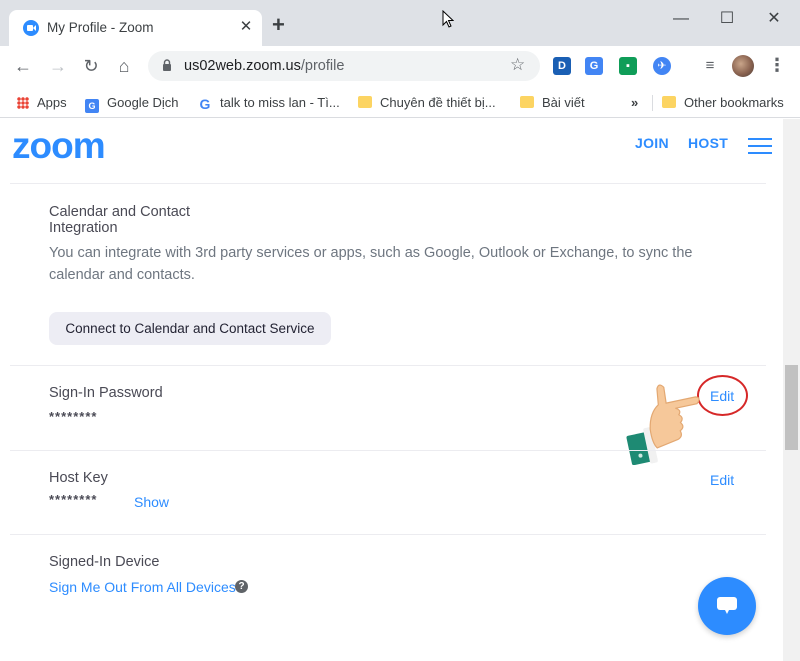  Describe the element at coordinates (552, 103) in the screenshot. I see `bookmark-bai-viet: Bài viết` at that location.